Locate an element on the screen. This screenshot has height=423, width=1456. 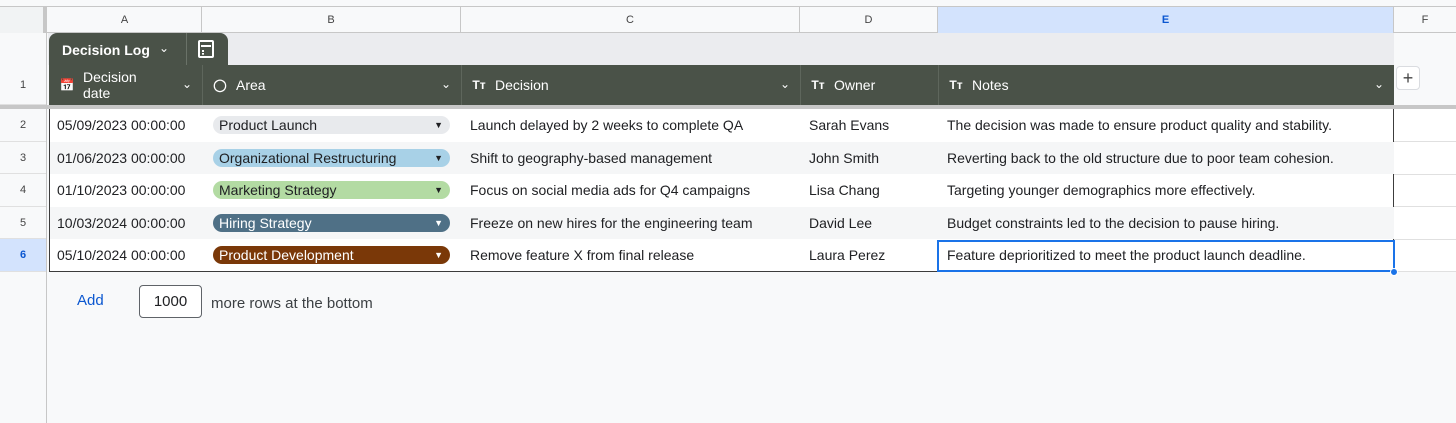
row-header-5: 5 is located at coordinates (23, 223).